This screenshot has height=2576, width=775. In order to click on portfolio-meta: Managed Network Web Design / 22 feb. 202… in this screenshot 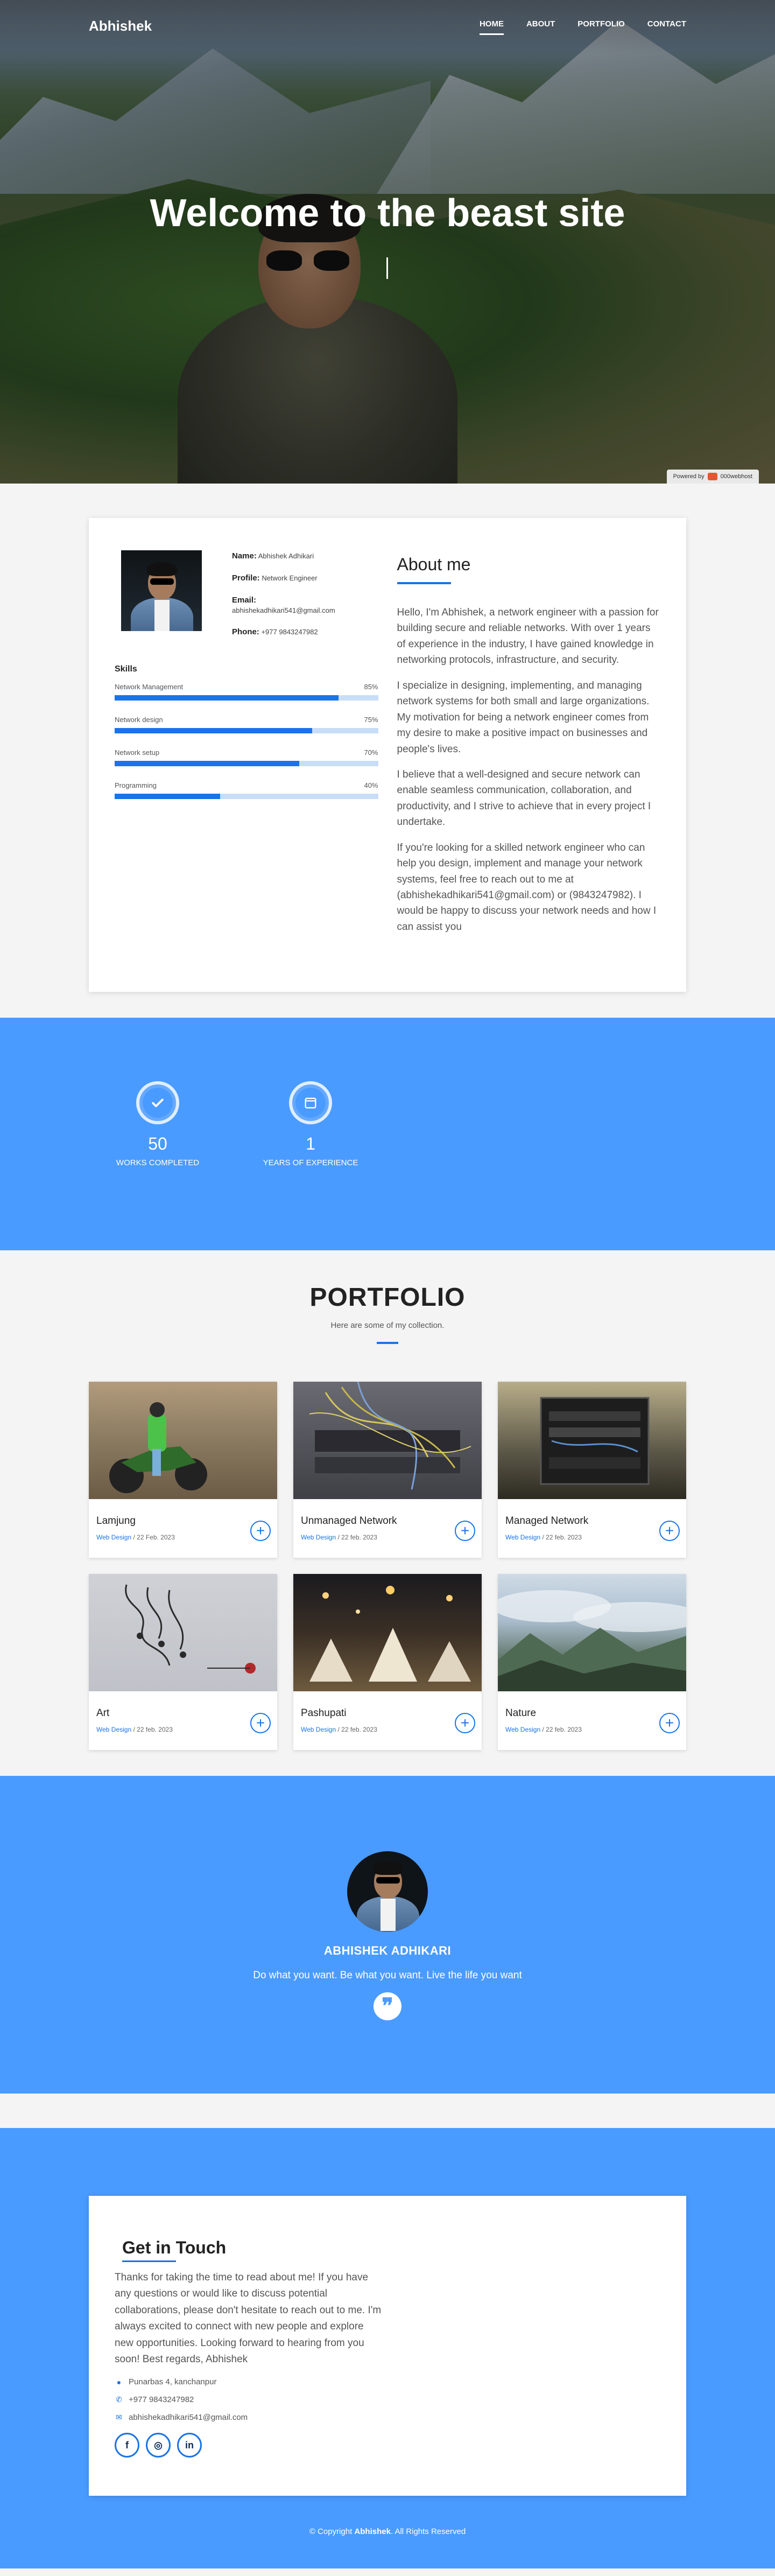, I will do `click(592, 1520)`.